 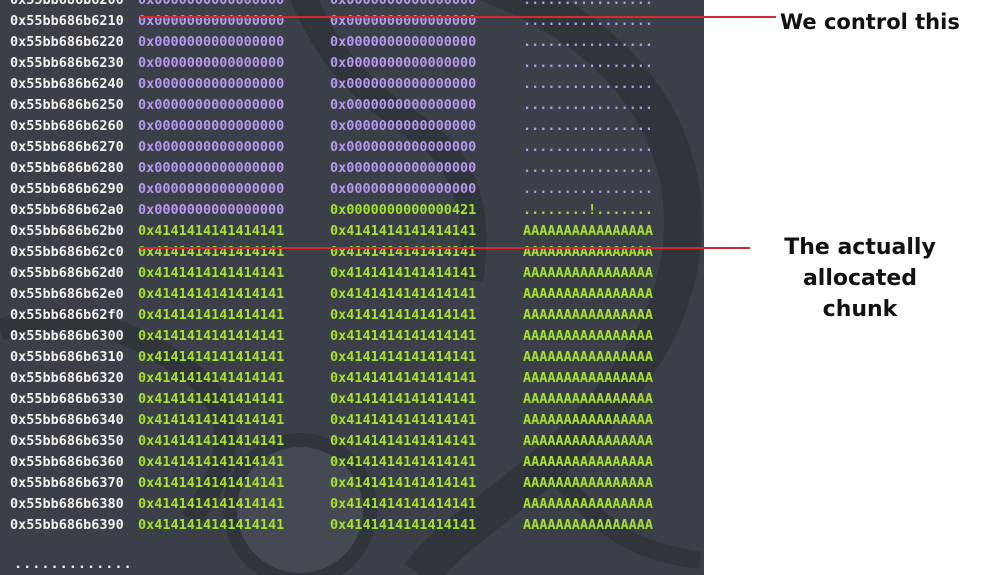 I want to click on control-pointer-line, so click(x=458, y=17).